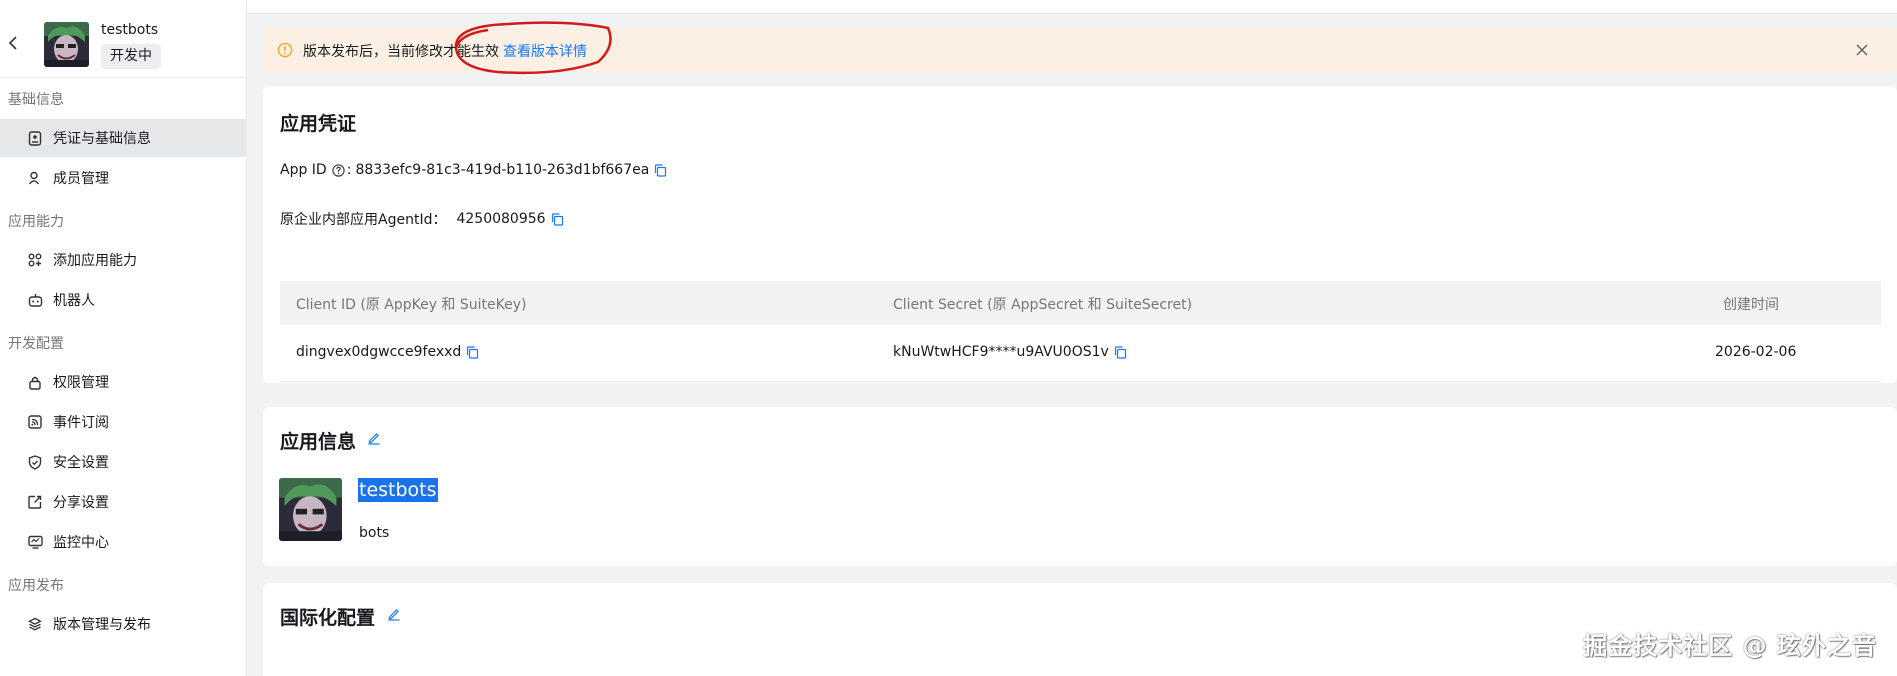  What do you see at coordinates (74, 301) in the screenshot?
I see `sidebar-item-label: 机器人` at bounding box center [74, 301].